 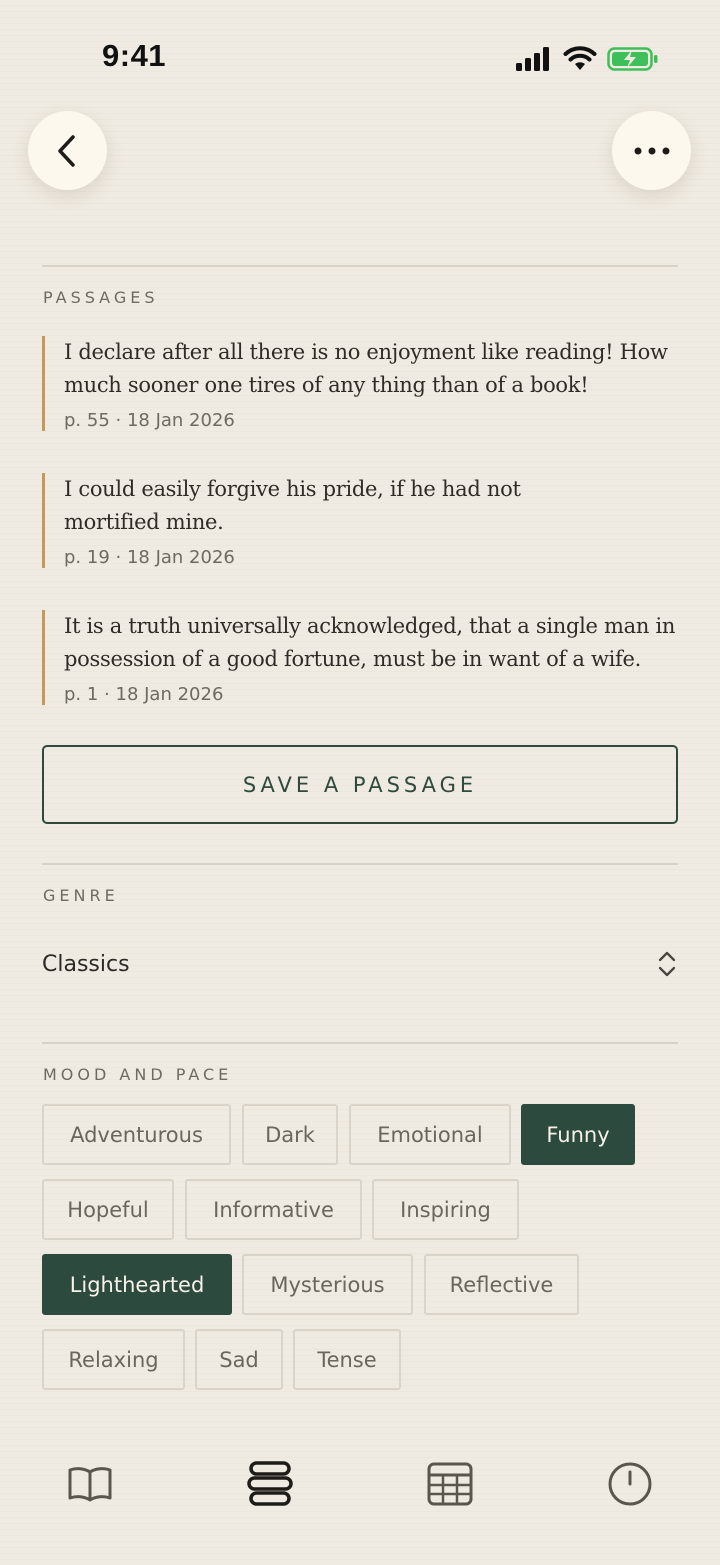 What do you see at coordinates (327, 1284) in the screenshot?
I see `mood-chip-mysterious: Mysterious` at bounding box center [327, 1284].